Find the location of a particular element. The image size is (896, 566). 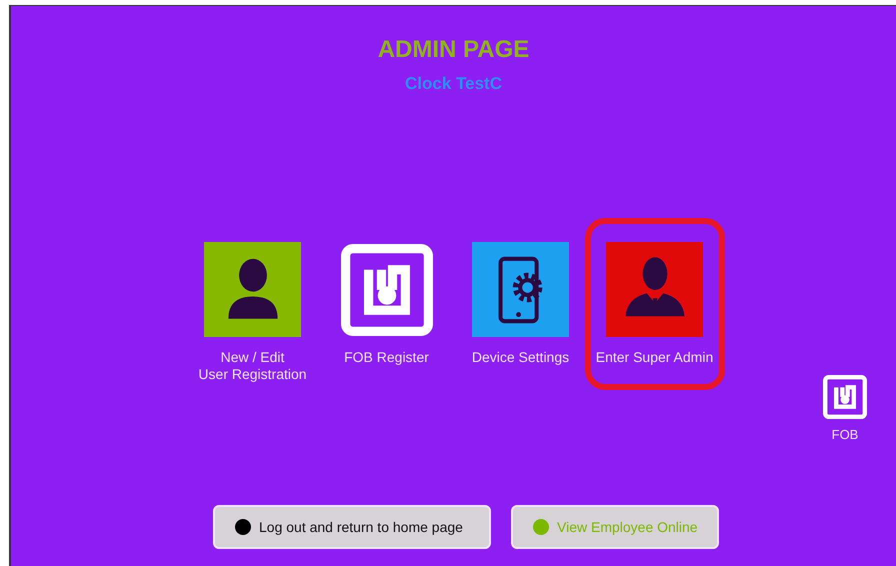

tile-label: FOB Register is located at coordinates (386, 357).